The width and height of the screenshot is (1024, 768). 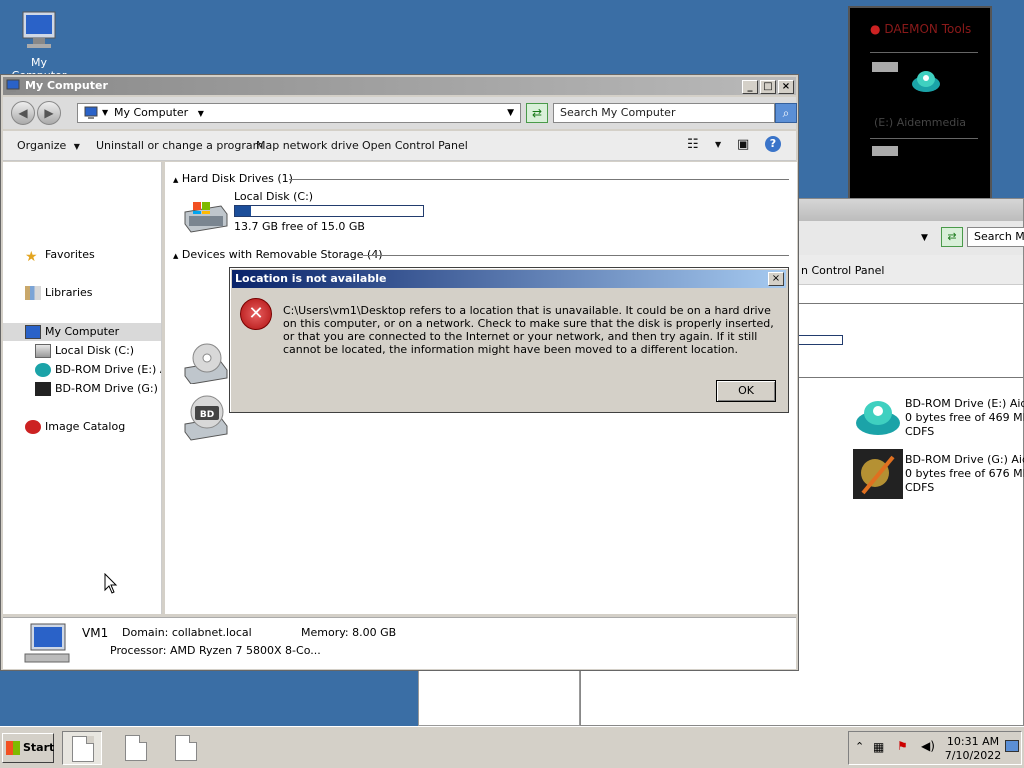 I want to click on daemon-tools-gadget: ● DAEMON Tools (E:) Aidemmedia, so click(x=920, y=103).